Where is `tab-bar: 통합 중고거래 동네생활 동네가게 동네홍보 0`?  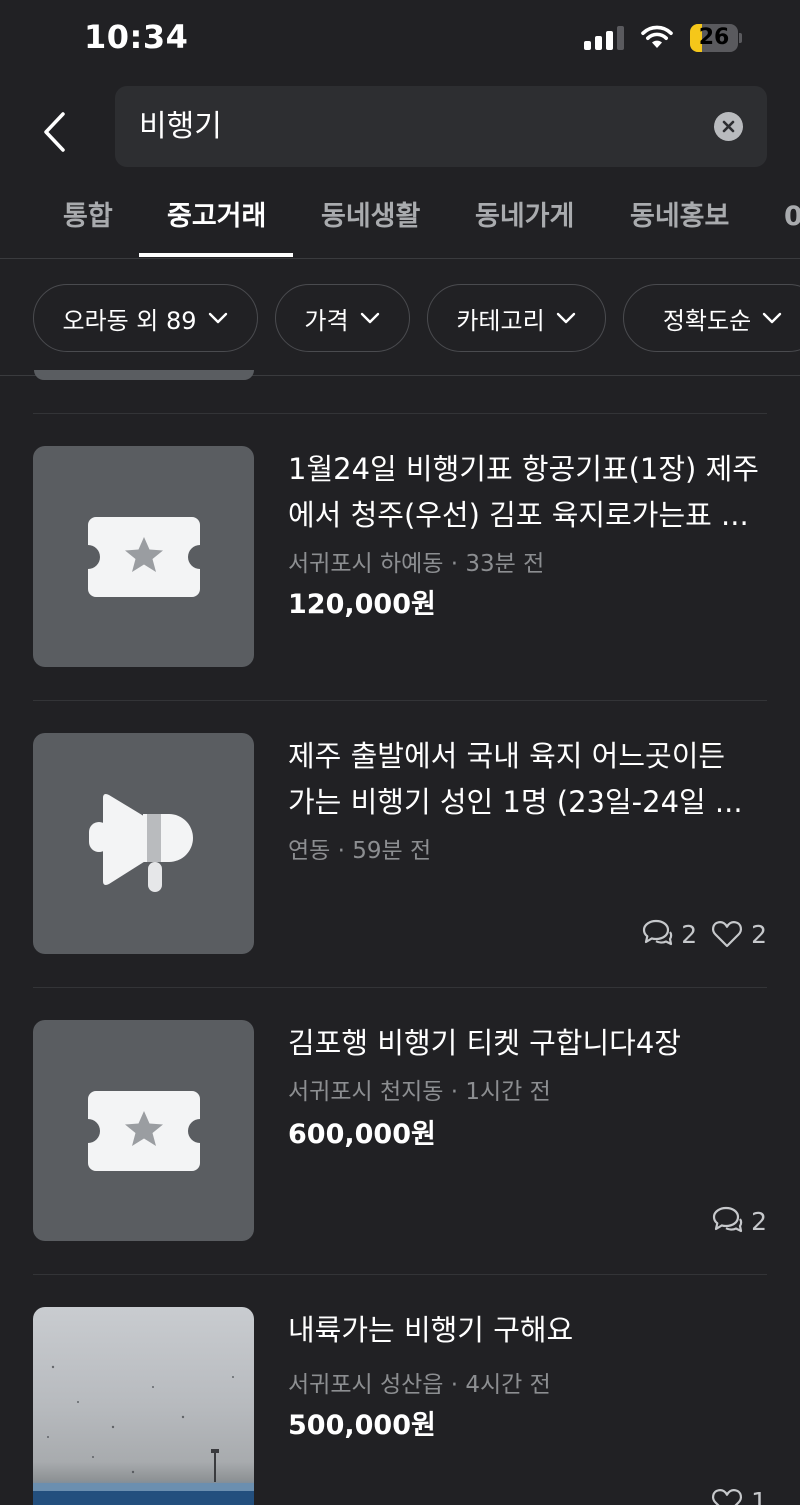 tab-bar: 통합 중고거래 동네생활 동네가게 동네홍보 0 is located at coordinates (400, 219).